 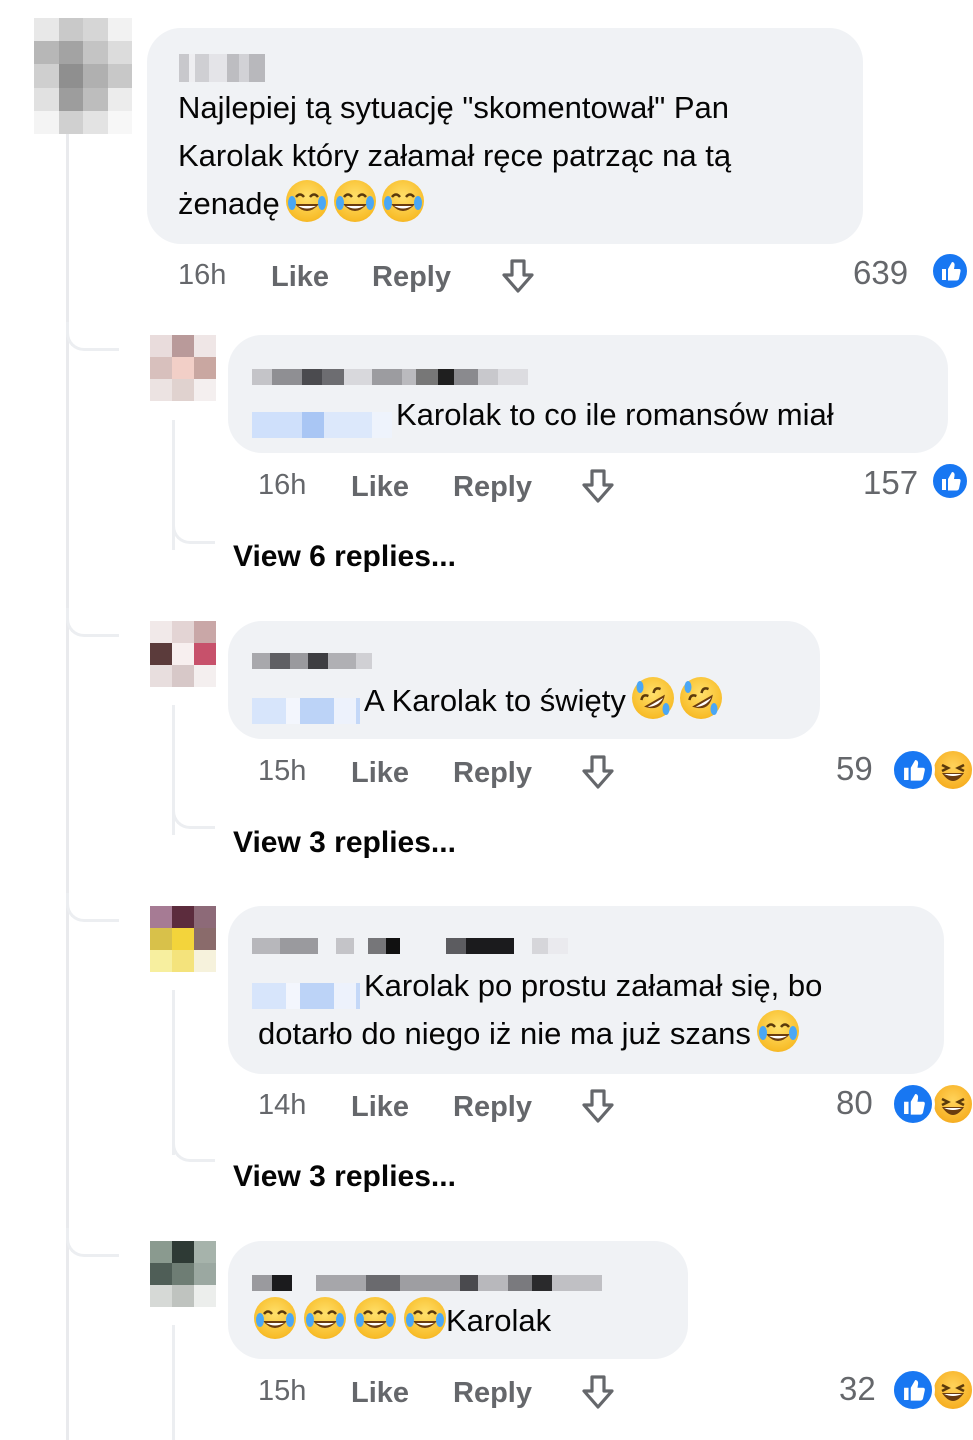 What do you see at coordinates (495, 700) in the screenshot?
I see `comment-text-line: A Karolak to święty` at bounding box center [495, 700].